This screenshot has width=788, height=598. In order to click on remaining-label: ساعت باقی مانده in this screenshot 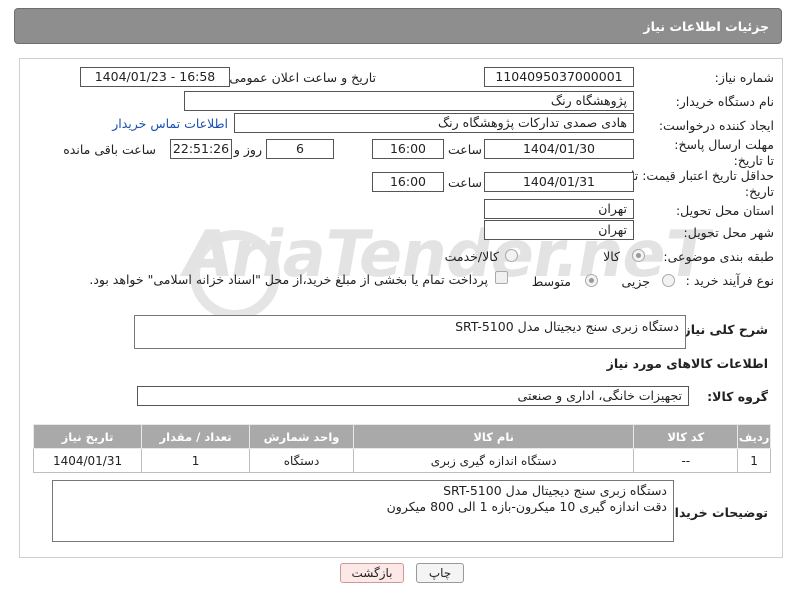, I will do `click(109, 149)`.